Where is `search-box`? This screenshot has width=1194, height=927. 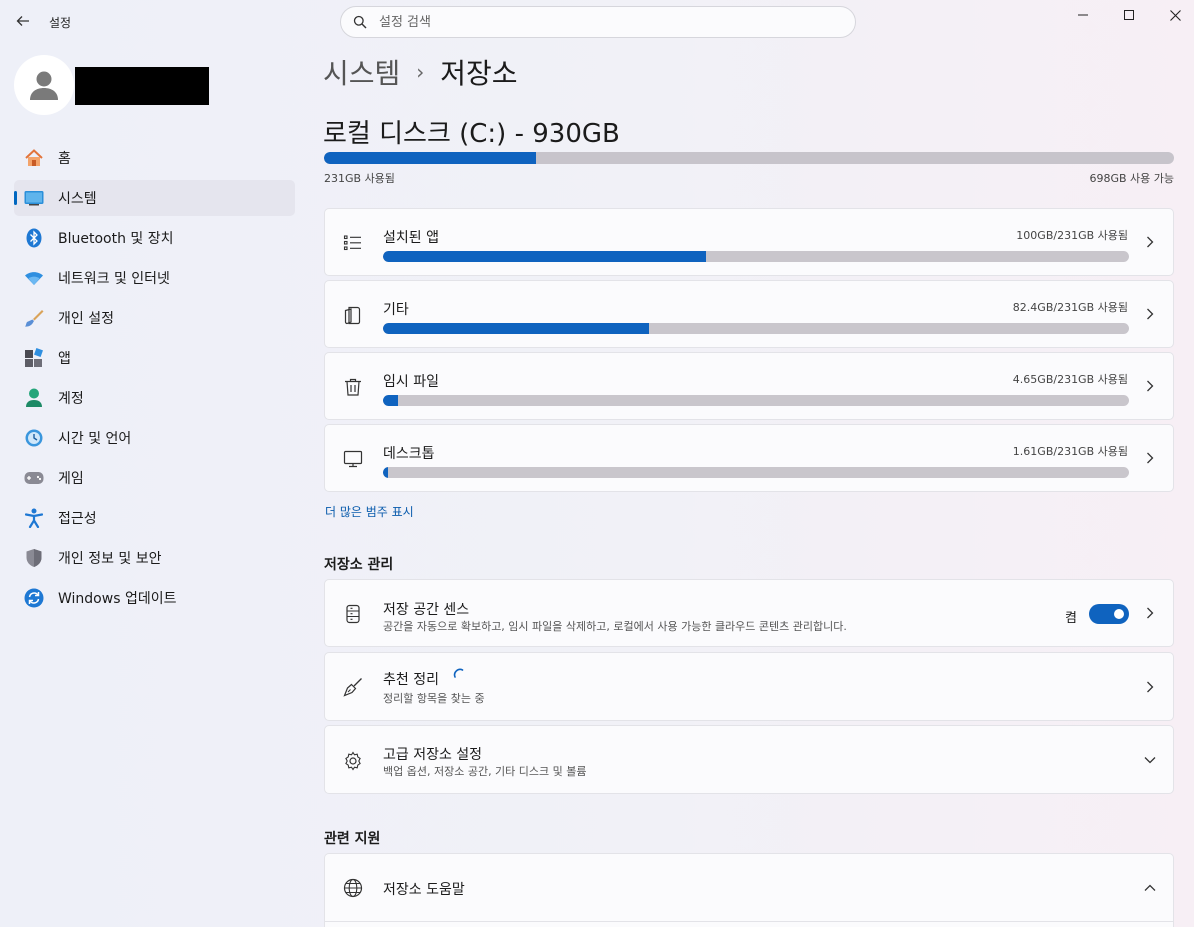 search-box is located at coordinates (598, 22).